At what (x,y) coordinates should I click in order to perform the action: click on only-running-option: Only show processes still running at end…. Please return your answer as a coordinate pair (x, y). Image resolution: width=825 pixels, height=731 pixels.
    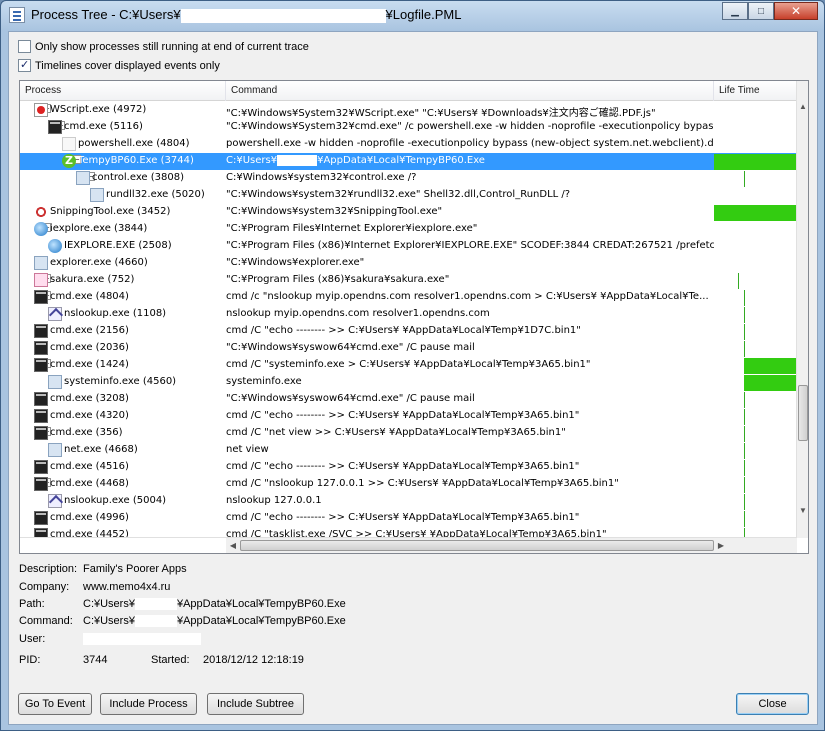
    Looking at the image, I should click on (163, 46).